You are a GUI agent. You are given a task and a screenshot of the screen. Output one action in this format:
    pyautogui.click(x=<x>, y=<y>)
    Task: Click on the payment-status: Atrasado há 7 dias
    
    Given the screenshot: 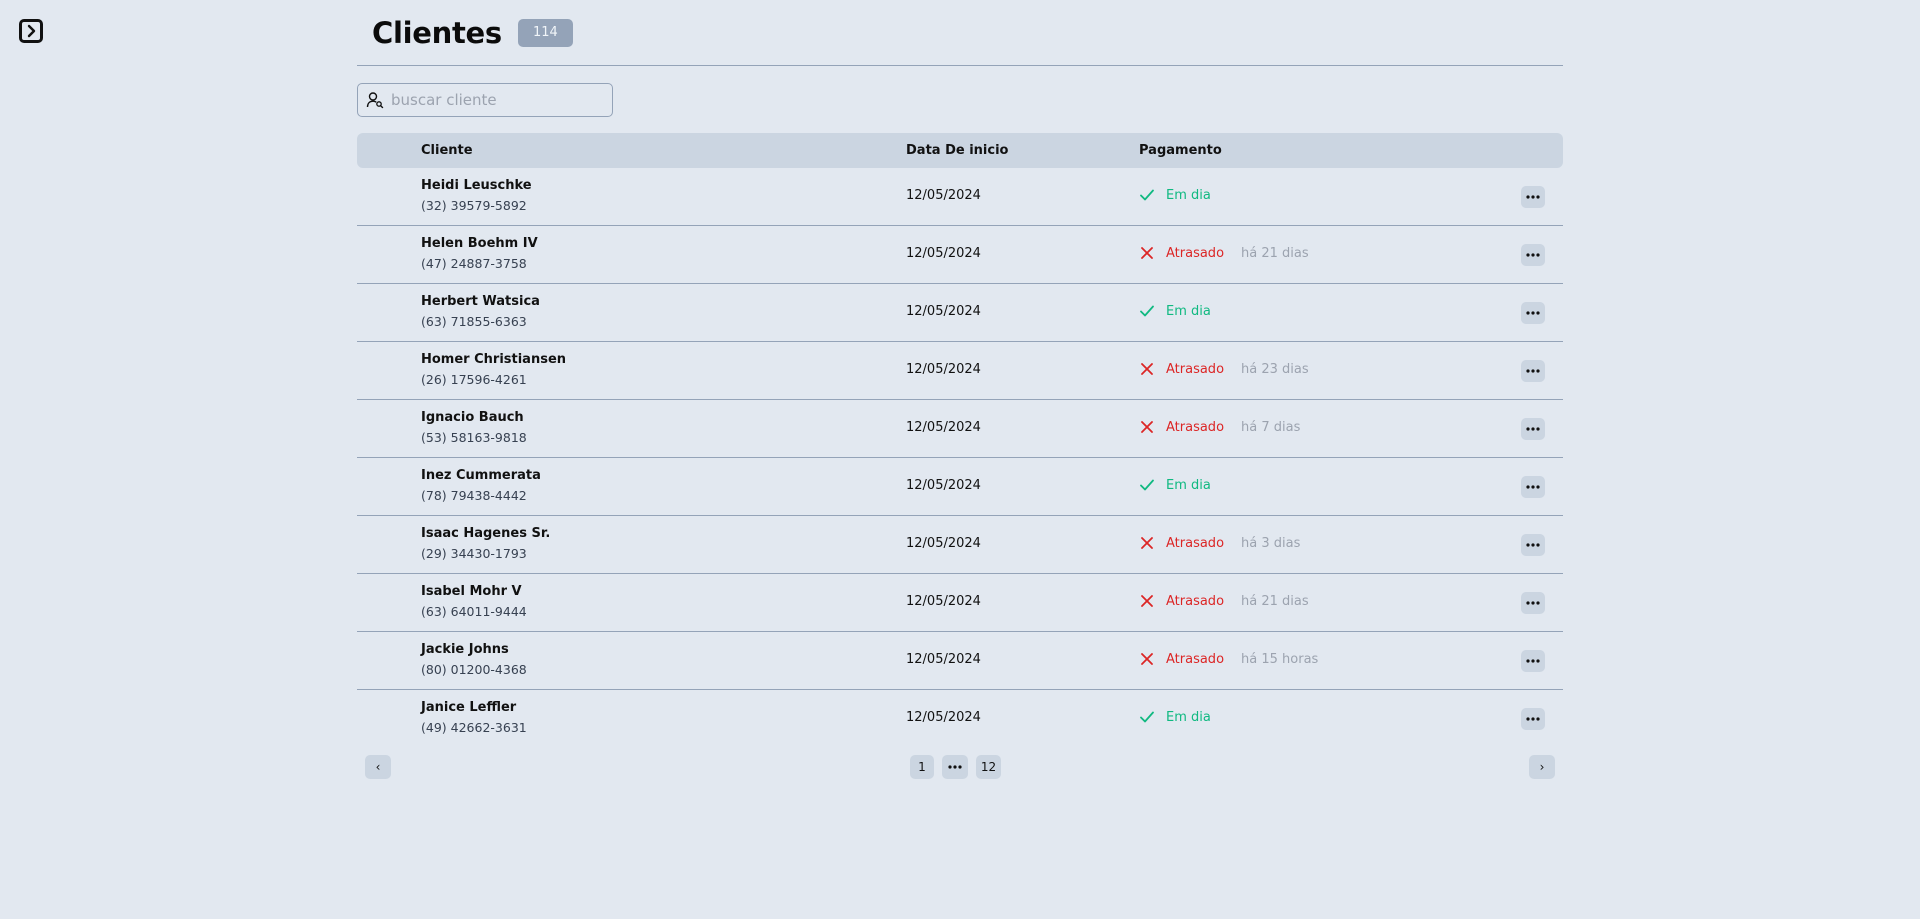 What is the action you would take?
    pyautogui.click(x=1219, y=427)
    